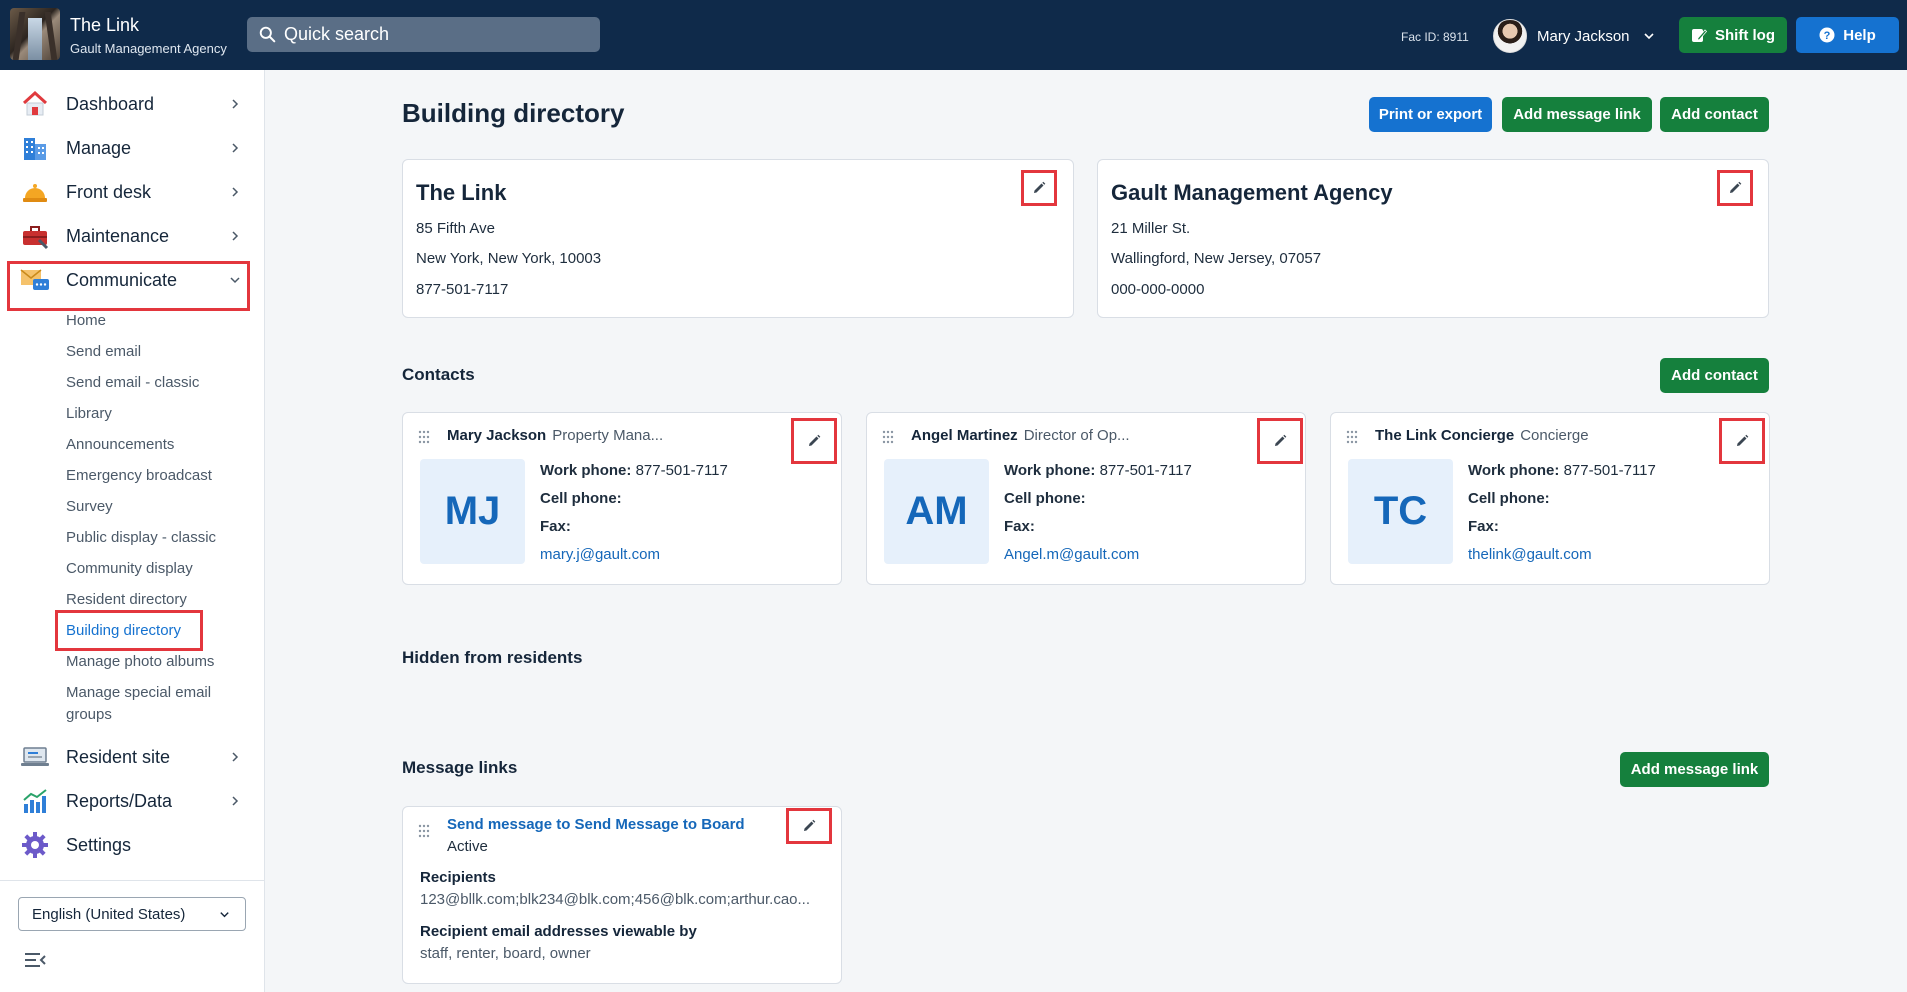 This screenshot has width=1907, height=992. What do you see at coordinates (140, 662) in the screenshot?
I see `sub-item-manage-photo-albums: Manage photo albums` at bounding box center [140, 662].